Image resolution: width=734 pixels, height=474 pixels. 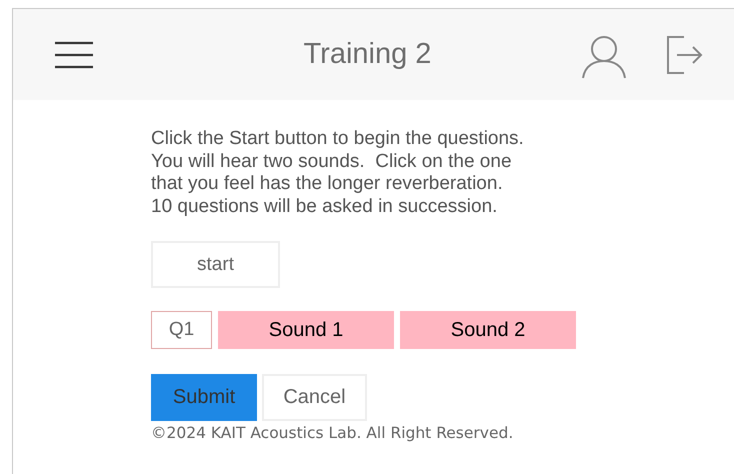 I want to click on menu-icon, so click(x=74, y=54).